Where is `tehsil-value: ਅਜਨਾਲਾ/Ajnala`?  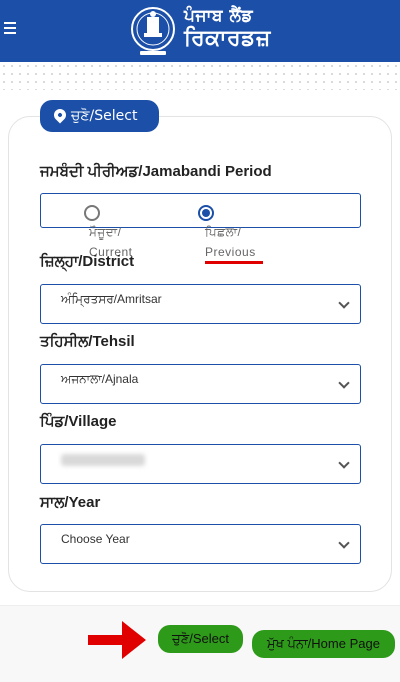
tehsil-value: ਅਜਨਾਲਾ/Ajnala is located at coordinates (100, 379).